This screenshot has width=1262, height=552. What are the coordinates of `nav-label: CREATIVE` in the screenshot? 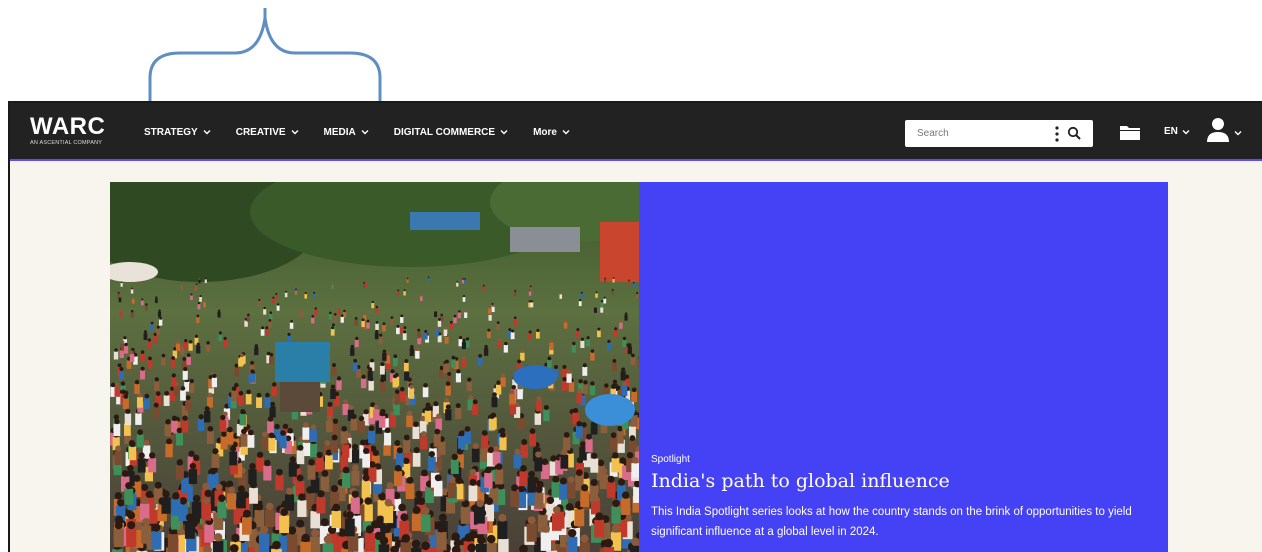 It's located at (260, 132).